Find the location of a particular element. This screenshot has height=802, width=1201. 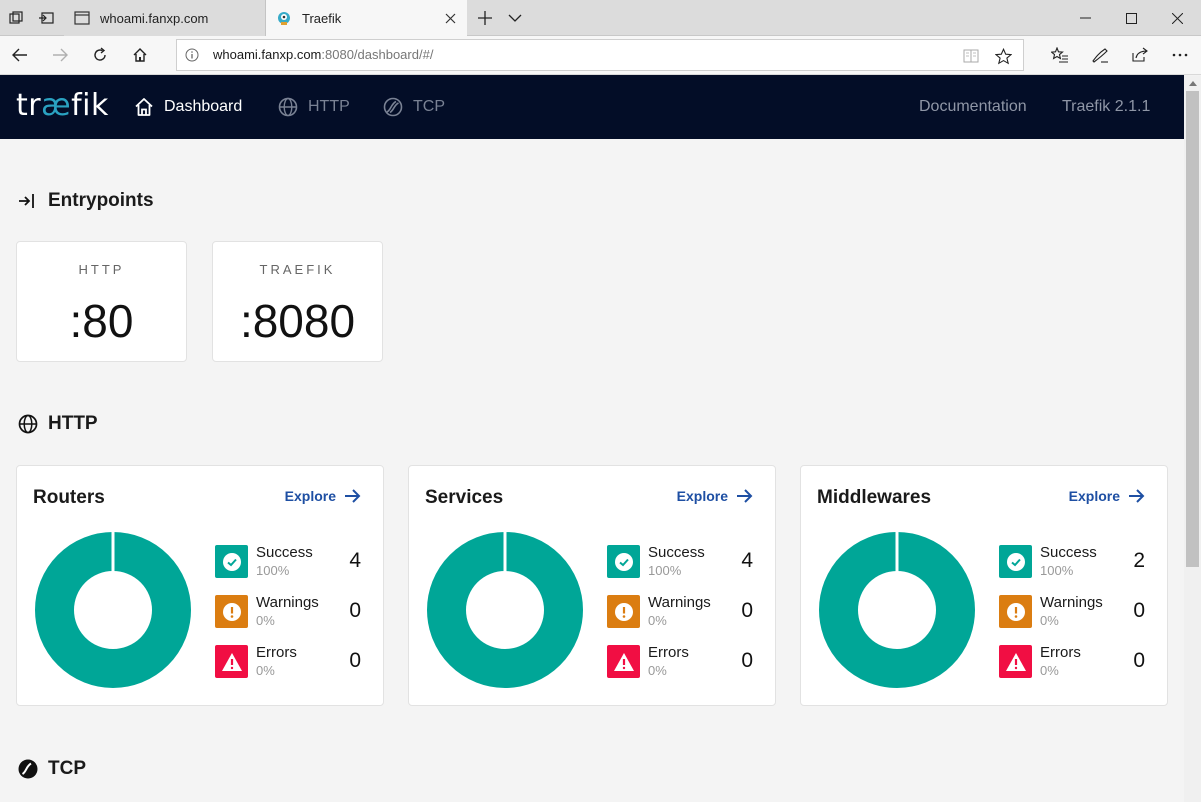

pen-icon is located at coordinates (1100, 55).